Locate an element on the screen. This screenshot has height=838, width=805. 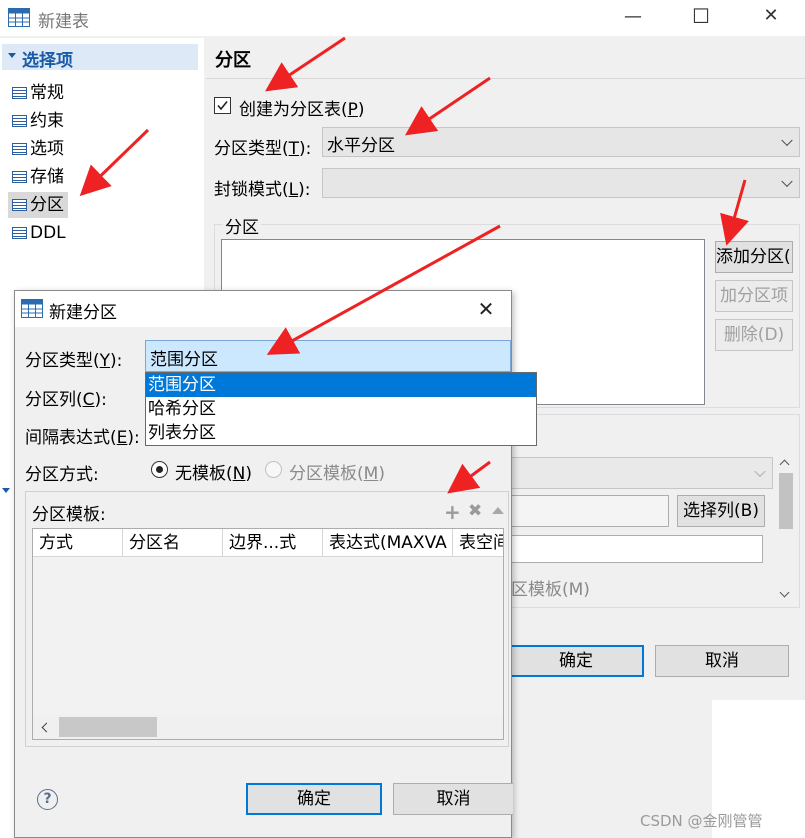
add-partition-item-button: 加分区项 is located at coordinates (754, 296).